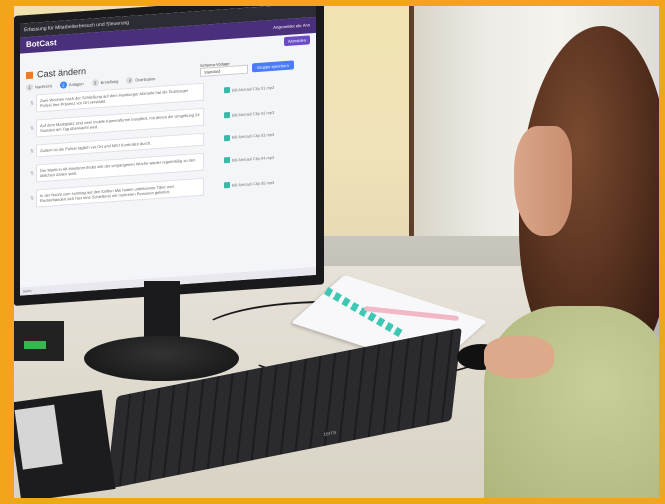  What do you see at coordinates (27, 291) in the screenshot?
I see `taskbar-search: Suche` at bounding box center [27, 291].